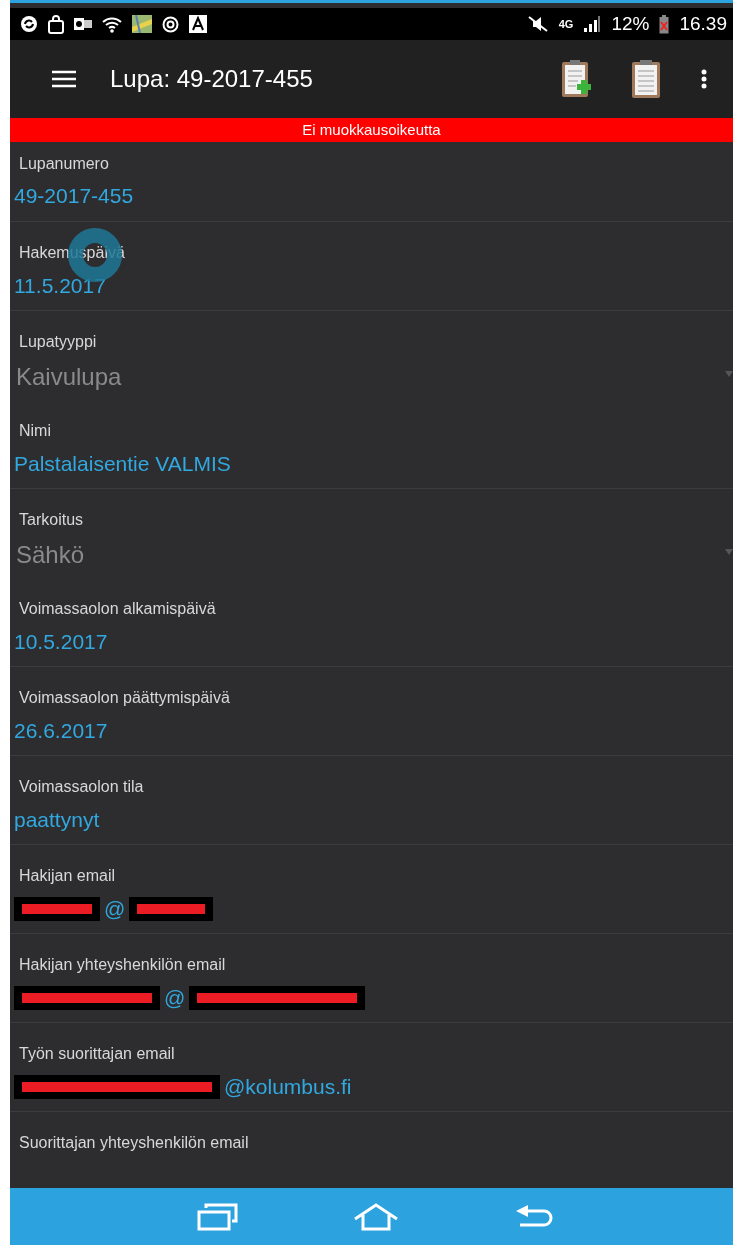 The image size is (733, 1245). Describe the element at coordinates (64, 164) in the screenshot. I see `field-label: Lupanumero` at that location.